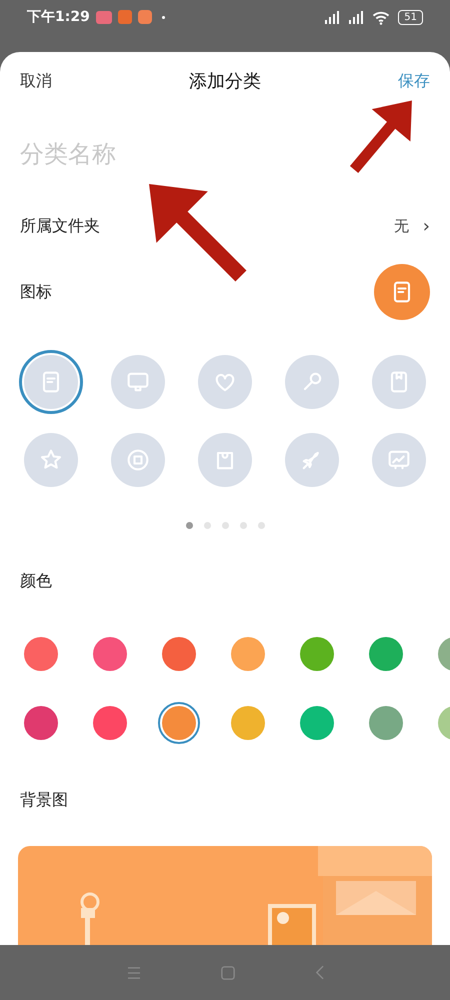 Image resolution: width=450 pixels, height=1000 pixels. Describe the element at coordinates (225, 226) in the screenshot. I see `folder-row: 所属文件夹 无 ›` at that location.